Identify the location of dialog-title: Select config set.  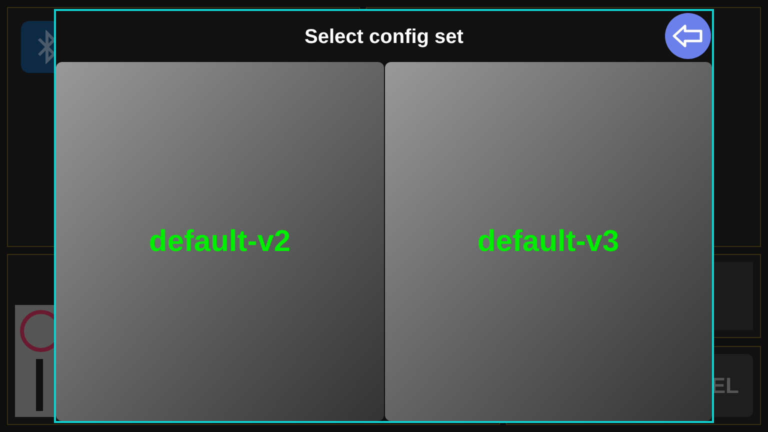
(384, 37).